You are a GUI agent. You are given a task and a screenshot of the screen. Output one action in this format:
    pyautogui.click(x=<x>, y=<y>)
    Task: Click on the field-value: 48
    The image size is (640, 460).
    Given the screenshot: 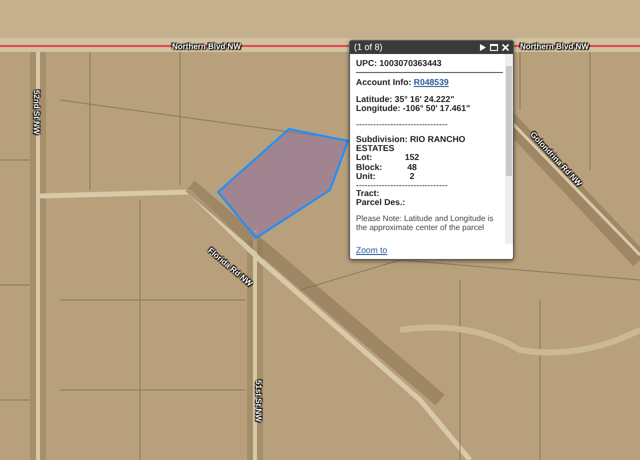 What is the action you would take?
    pyautogui.click(x=412, y=167)
    